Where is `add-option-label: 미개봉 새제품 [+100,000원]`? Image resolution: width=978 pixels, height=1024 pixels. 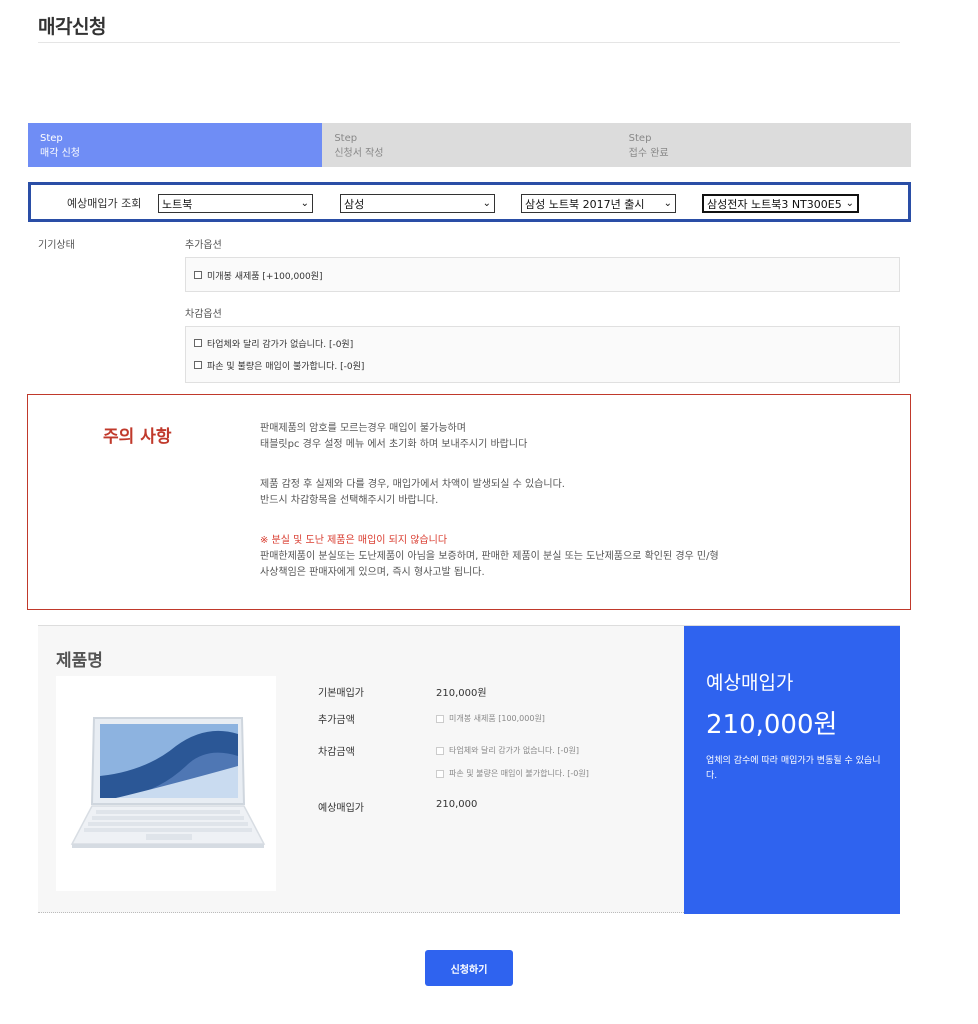 add-option-label: 미개봉 새제품 [+100,000원] is located at coordinates (265, 276).